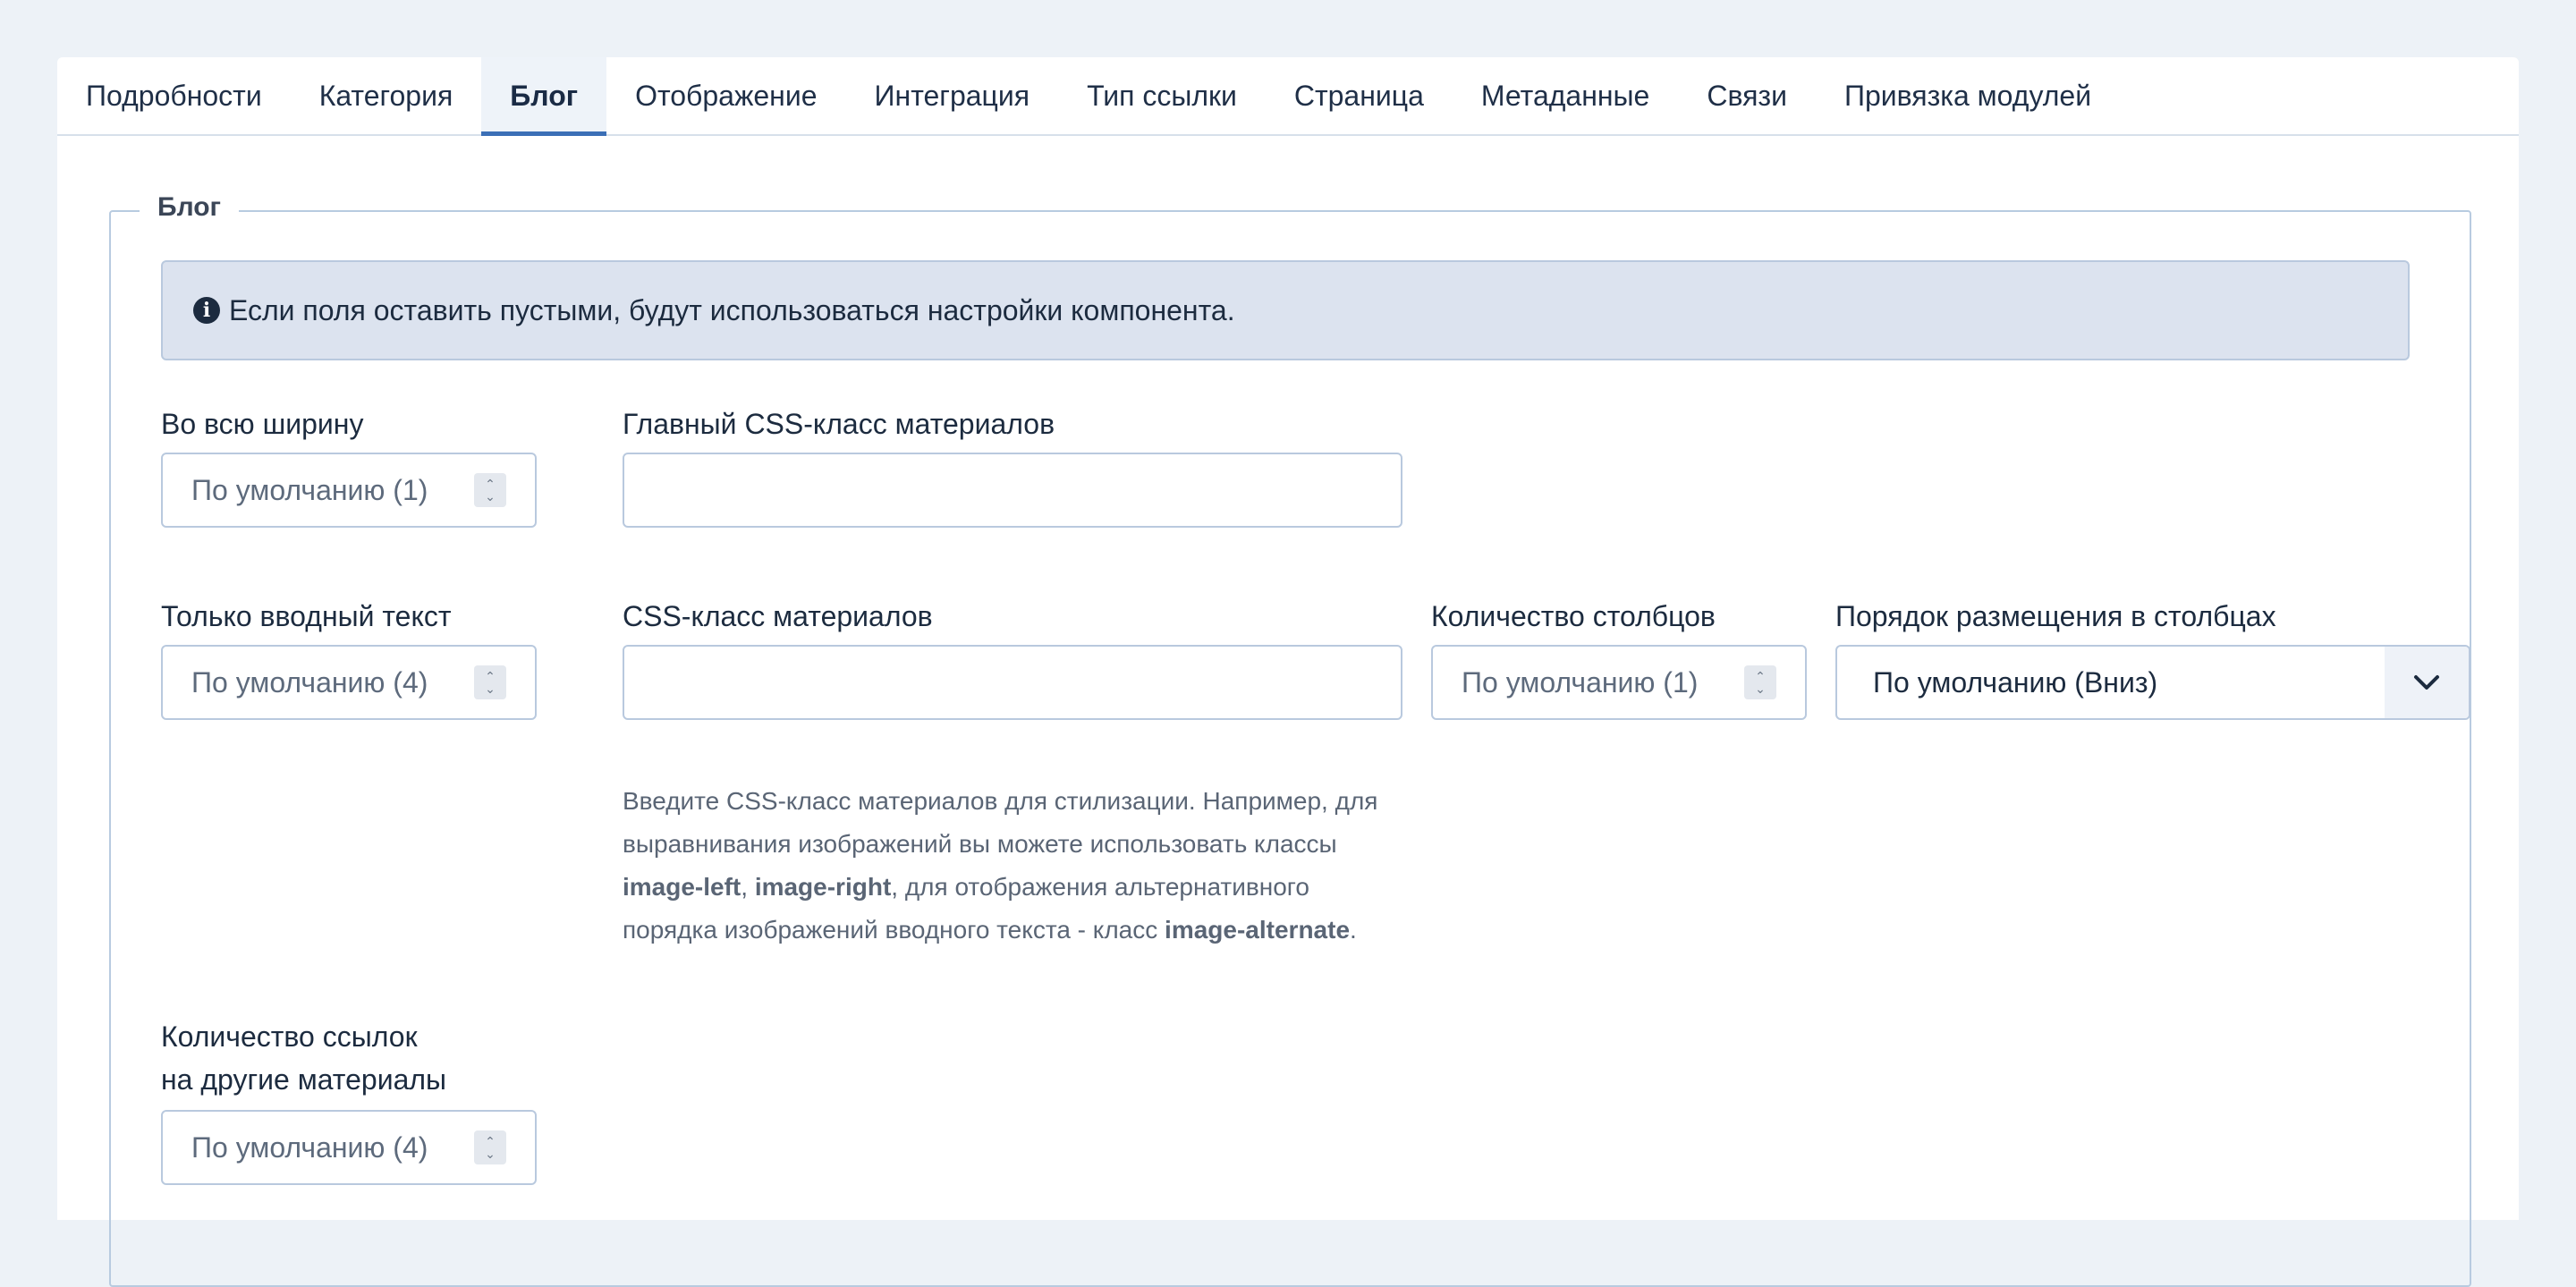  I want to click on tab-integration: Интеграция, so click(952, 95).